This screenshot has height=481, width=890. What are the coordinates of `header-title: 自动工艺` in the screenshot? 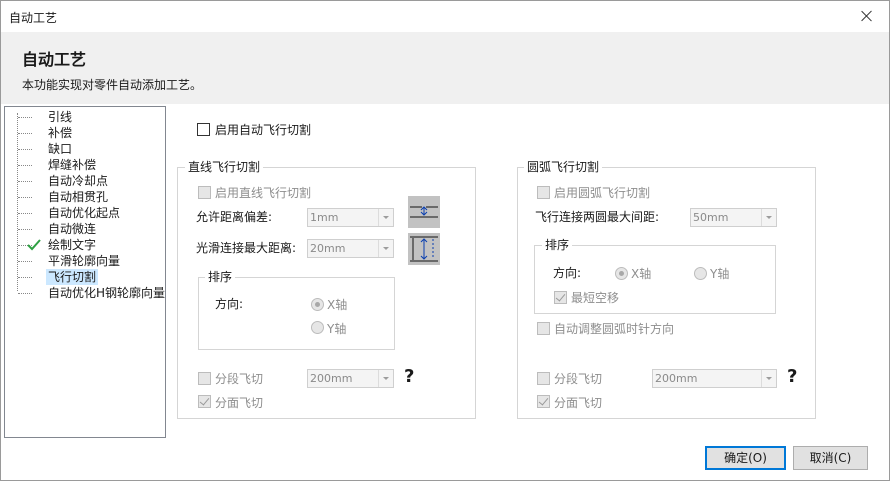 It's located at (54, 59).